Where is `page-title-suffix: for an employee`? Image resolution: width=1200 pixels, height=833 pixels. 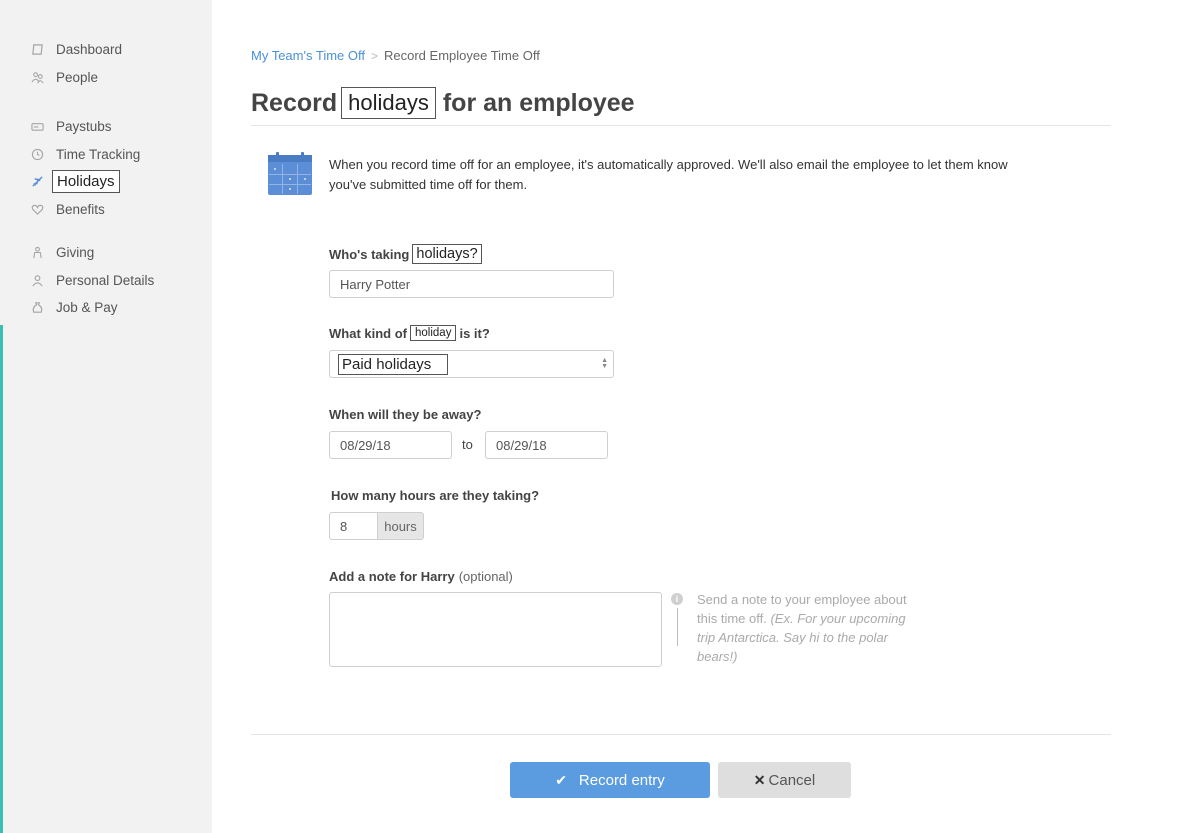 page-title-suffix: for an employee is located at coordinates (538, 102).